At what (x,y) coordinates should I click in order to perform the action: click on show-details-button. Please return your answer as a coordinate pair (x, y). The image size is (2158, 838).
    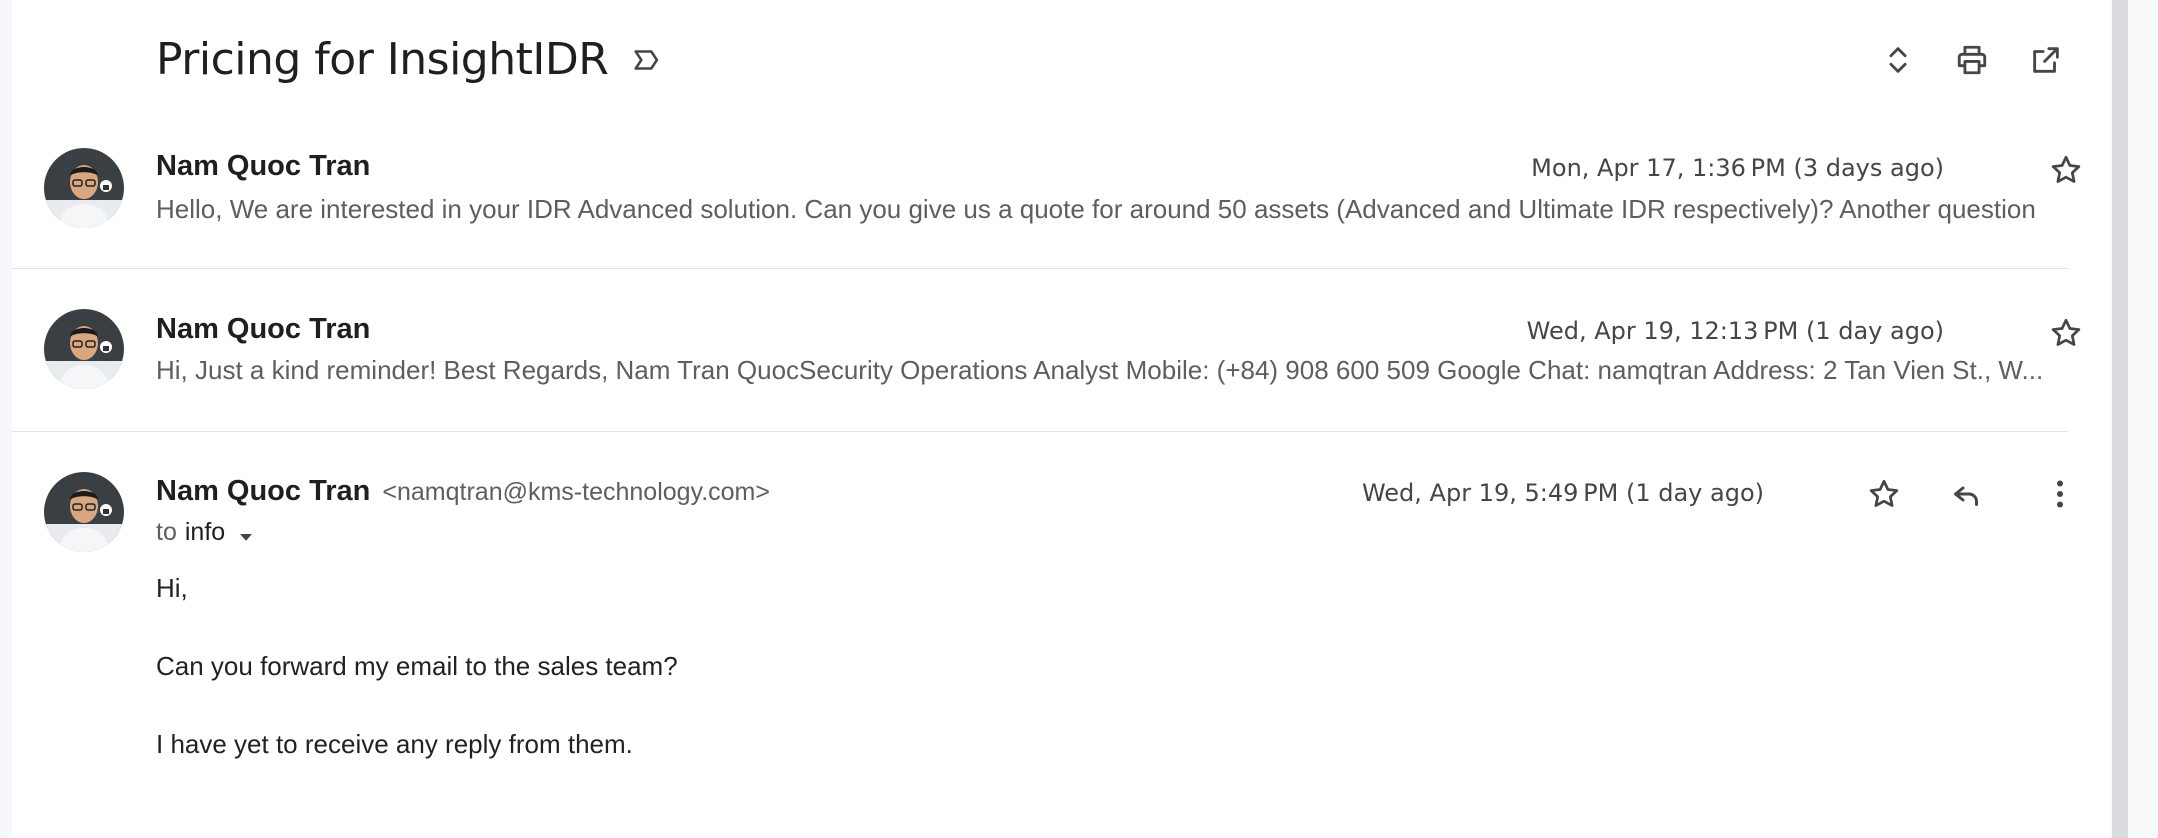
    Looking at the image, I should click on (246, 533).